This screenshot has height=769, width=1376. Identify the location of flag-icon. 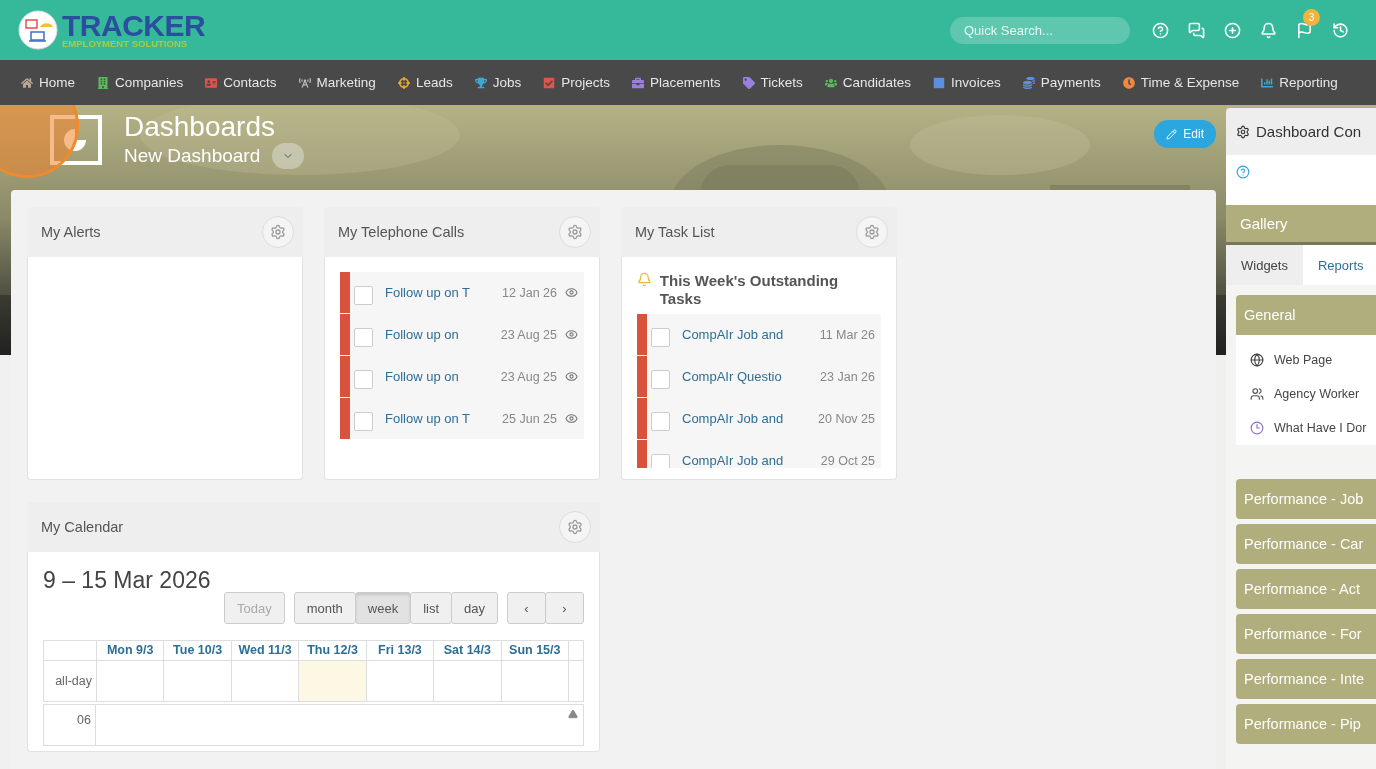
(1304, 30).